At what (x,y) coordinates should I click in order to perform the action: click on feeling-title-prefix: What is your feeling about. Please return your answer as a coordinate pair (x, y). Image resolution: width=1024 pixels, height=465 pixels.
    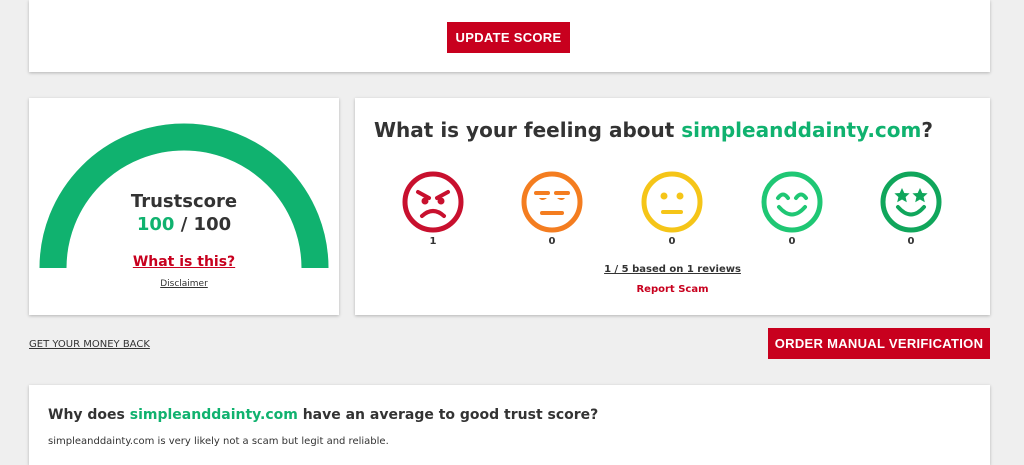
    Looking at the image, I should click on (528, 130).